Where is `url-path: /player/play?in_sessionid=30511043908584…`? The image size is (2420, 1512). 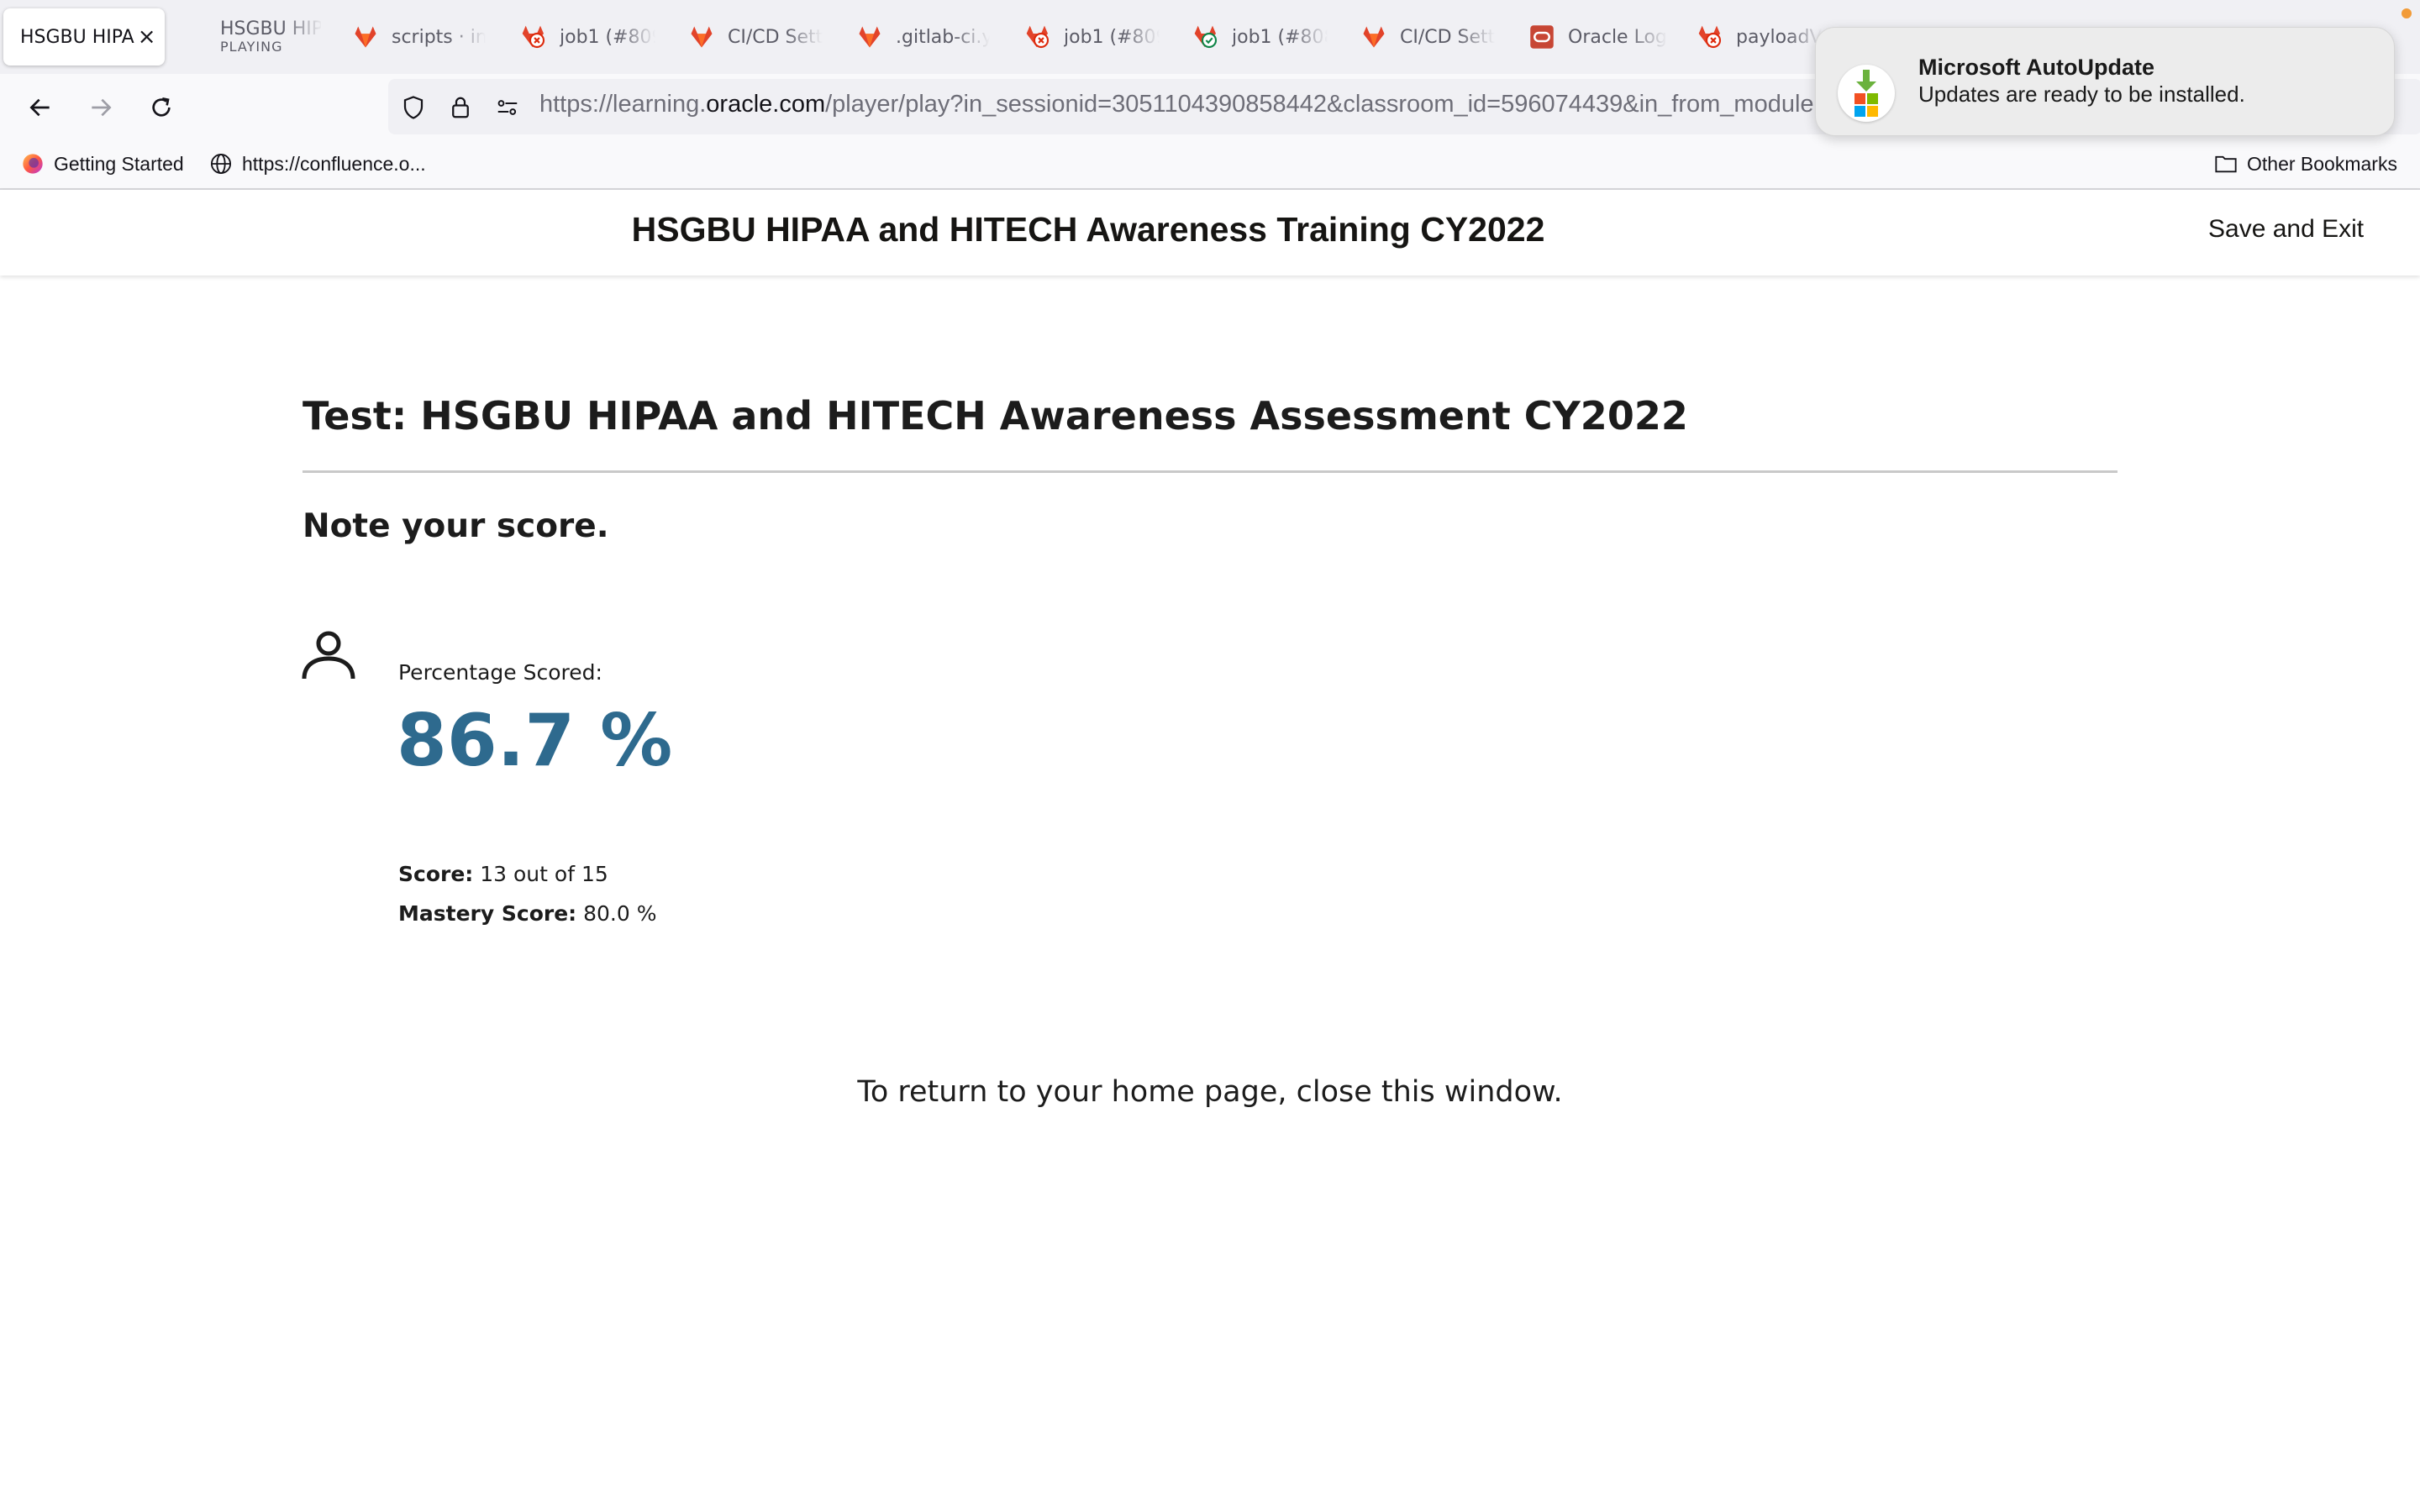 url-path: /player/play?in_sessionid=30511043908584… is located at coordinates (1319, 104).